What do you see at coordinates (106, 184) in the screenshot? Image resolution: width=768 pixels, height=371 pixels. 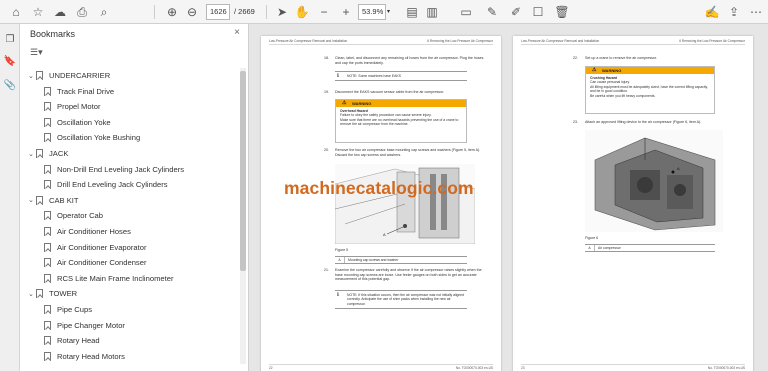 I see `bookmark-item: Drill End Leveling Jack Cylinders` at bounding box center [106, 184].